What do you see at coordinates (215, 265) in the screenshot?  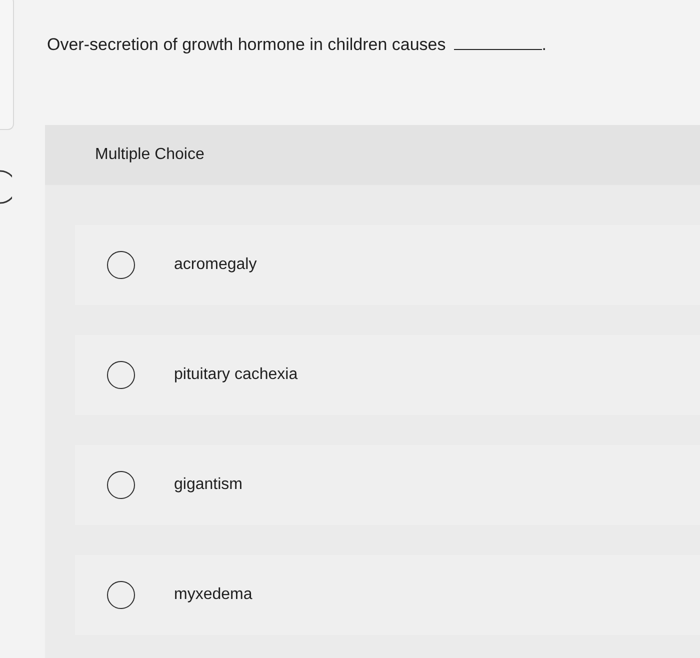 I see `option-label: acromegaly` at bounding box center [215, 265].